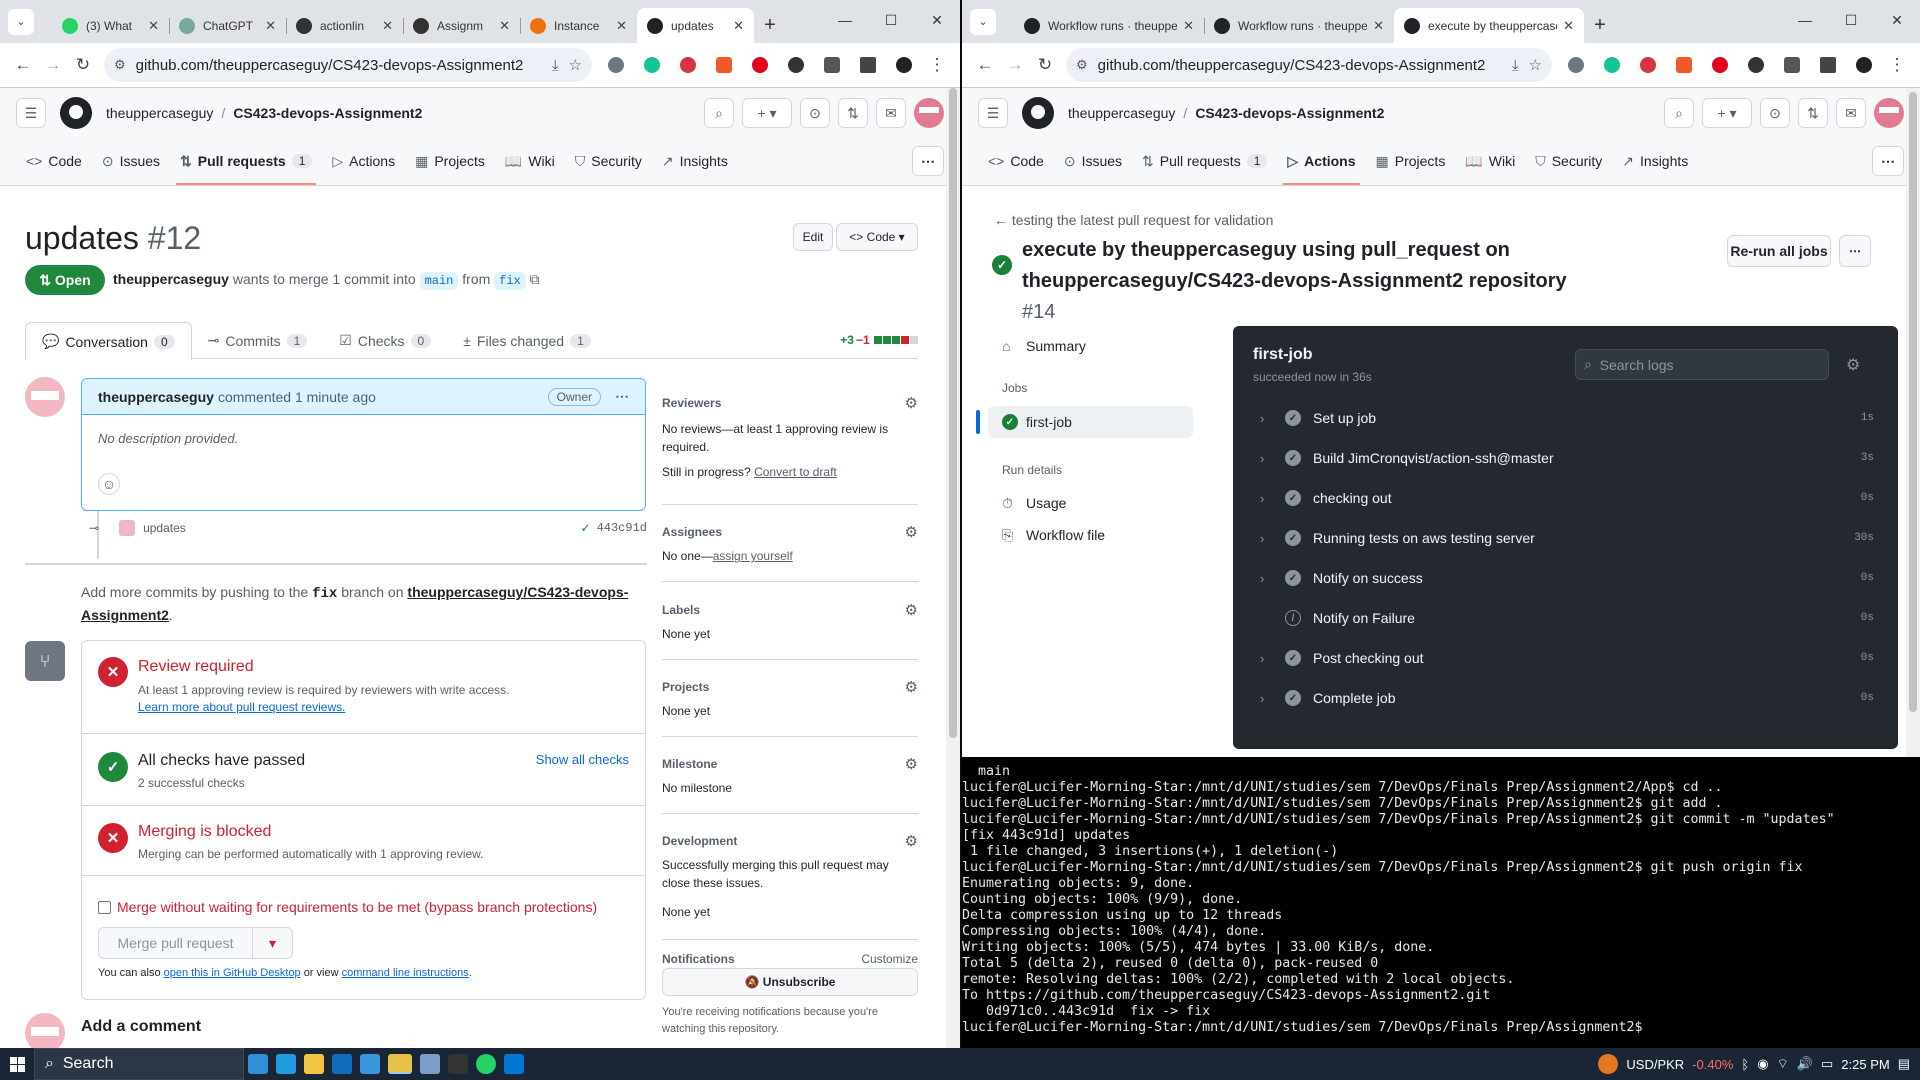 The image size is (1920, 1080). I want to click on nav-actions: ▷ Actions, so click(363, 161).